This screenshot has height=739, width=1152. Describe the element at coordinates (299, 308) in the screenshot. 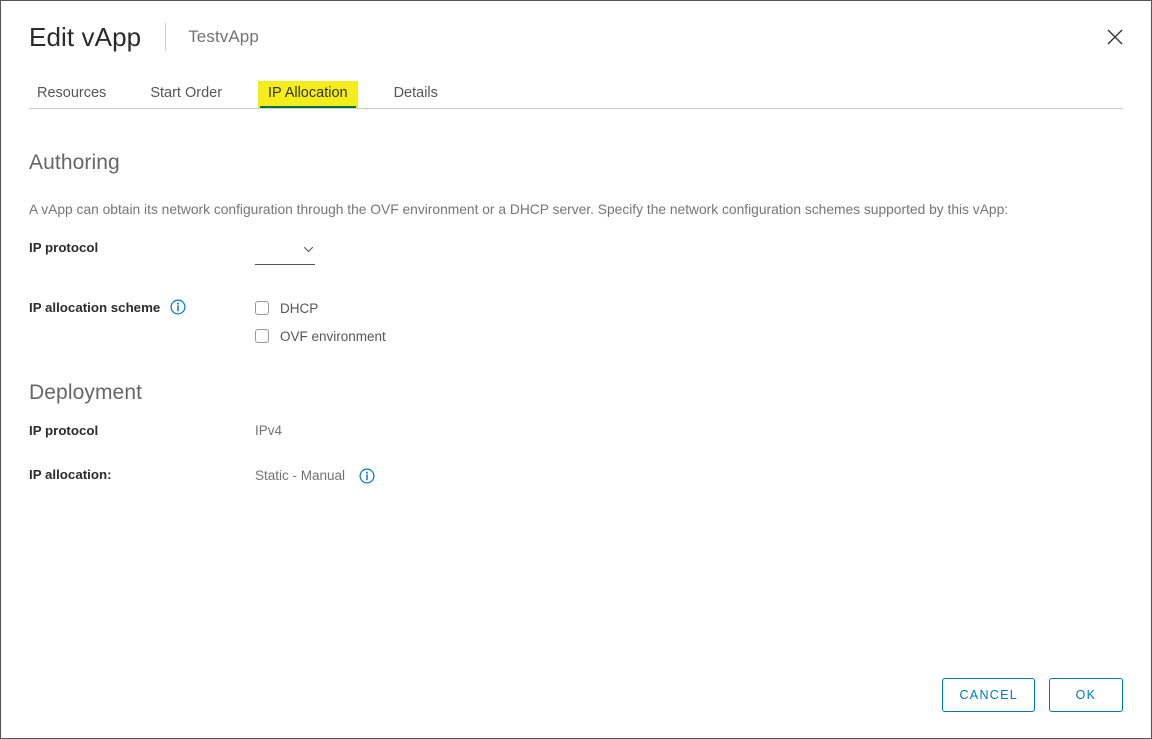

I see `checkbox-label: DHCP` at that location.